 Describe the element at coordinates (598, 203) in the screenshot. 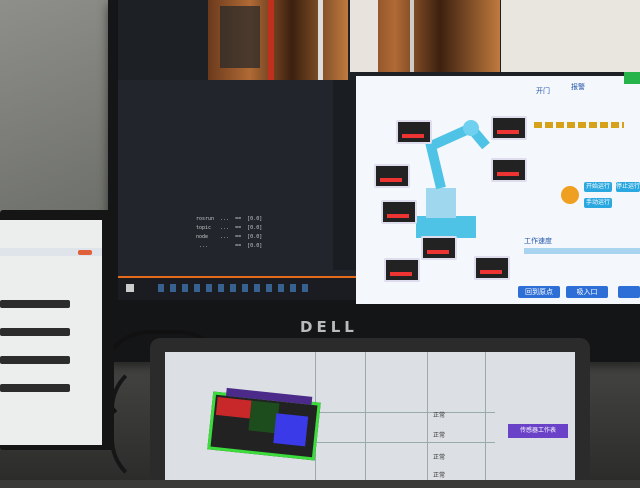

I see `manual-run-button: 手动运行` at that location.